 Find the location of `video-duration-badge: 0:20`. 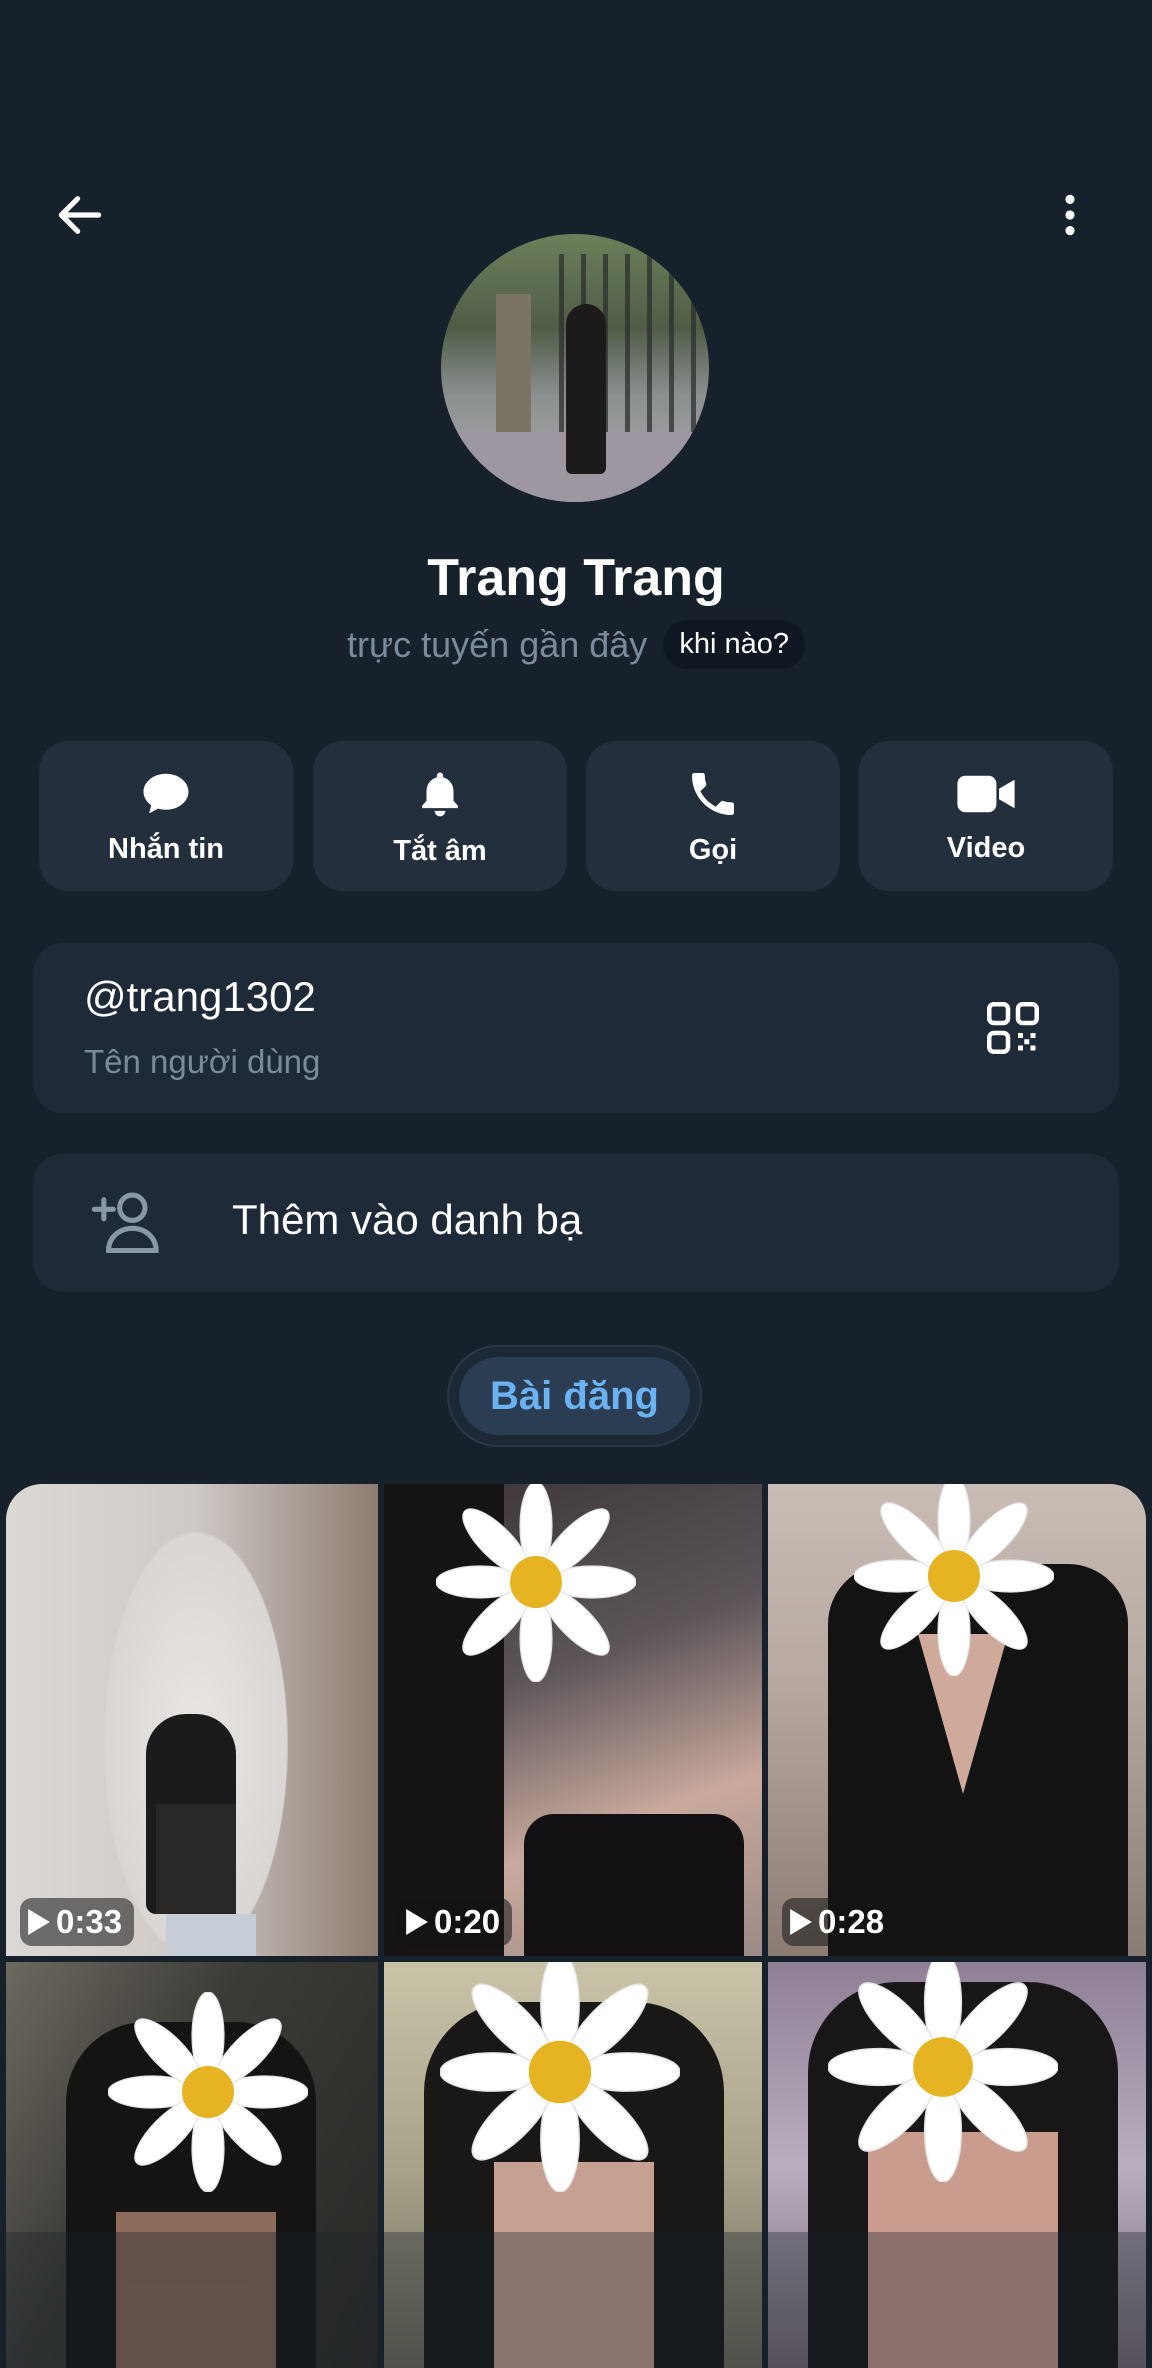

video-duration-badge: 0:20 is located at coordinates (455, 1922).